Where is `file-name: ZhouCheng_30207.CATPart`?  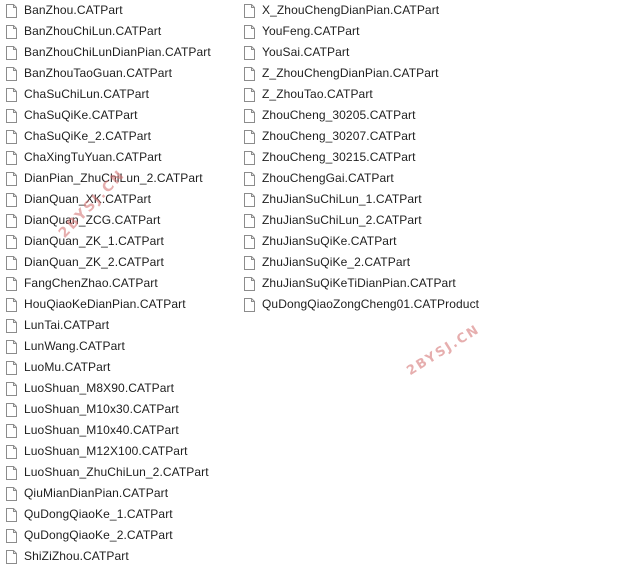 file-name: ZhouCheng_30207.CATPart is located at coordinates (339, 136).